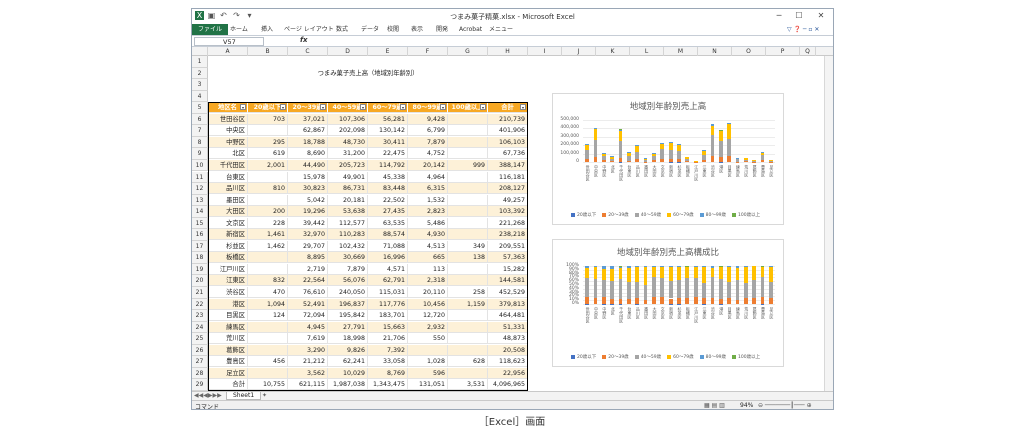 The width and height of the screenshot is (1024, 440). Describe the element at coordinates (428, 177) in the screenshot. I see `table-cell: 4,964` at that location.